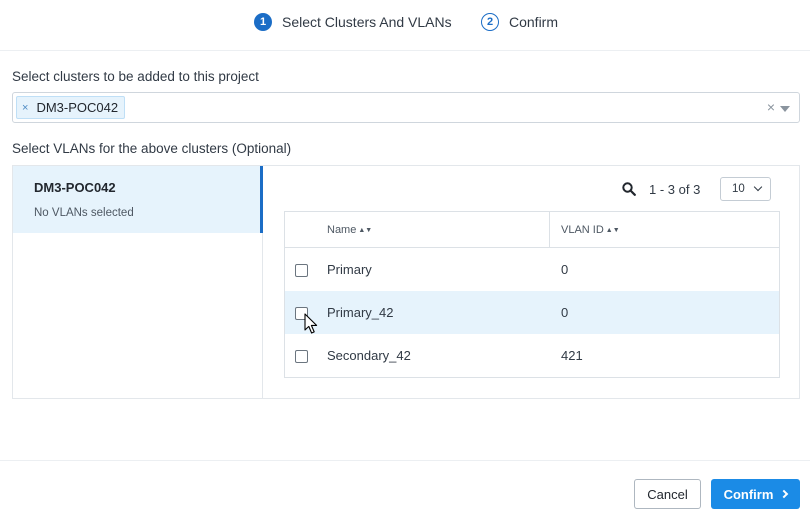 The height and width of the screenshot is (517, 810). What do you see at coordinates (549, 230) in the screenshot?
I see `column-divider` at bounding box center [549, 230].